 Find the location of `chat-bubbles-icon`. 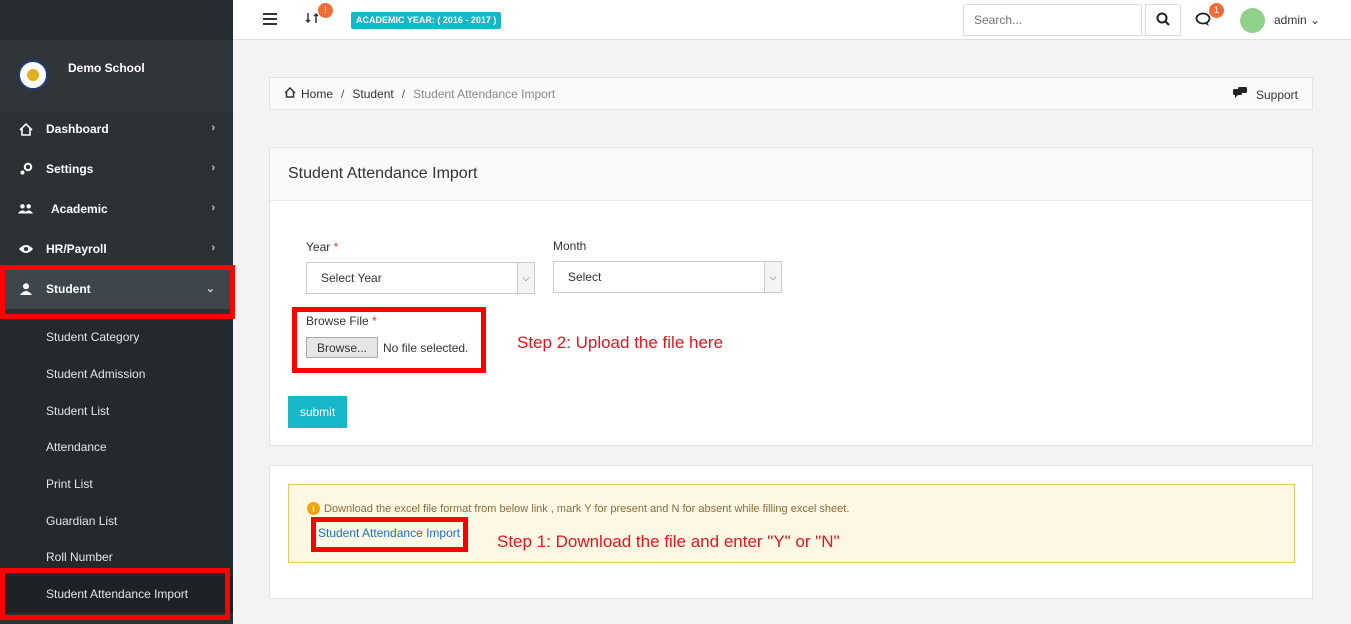

chat-bubbles-icon is located at coordinates (1240, 94).